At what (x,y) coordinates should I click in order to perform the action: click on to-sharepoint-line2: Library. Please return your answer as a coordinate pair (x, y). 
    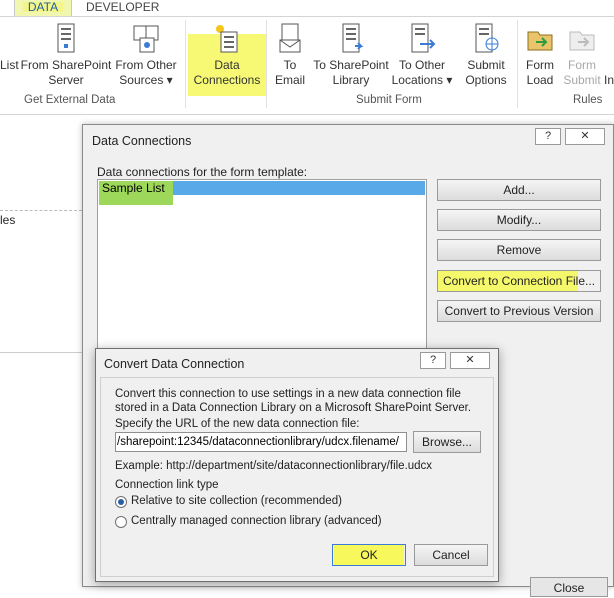
    Looking at the image, I should click on (351, 80).